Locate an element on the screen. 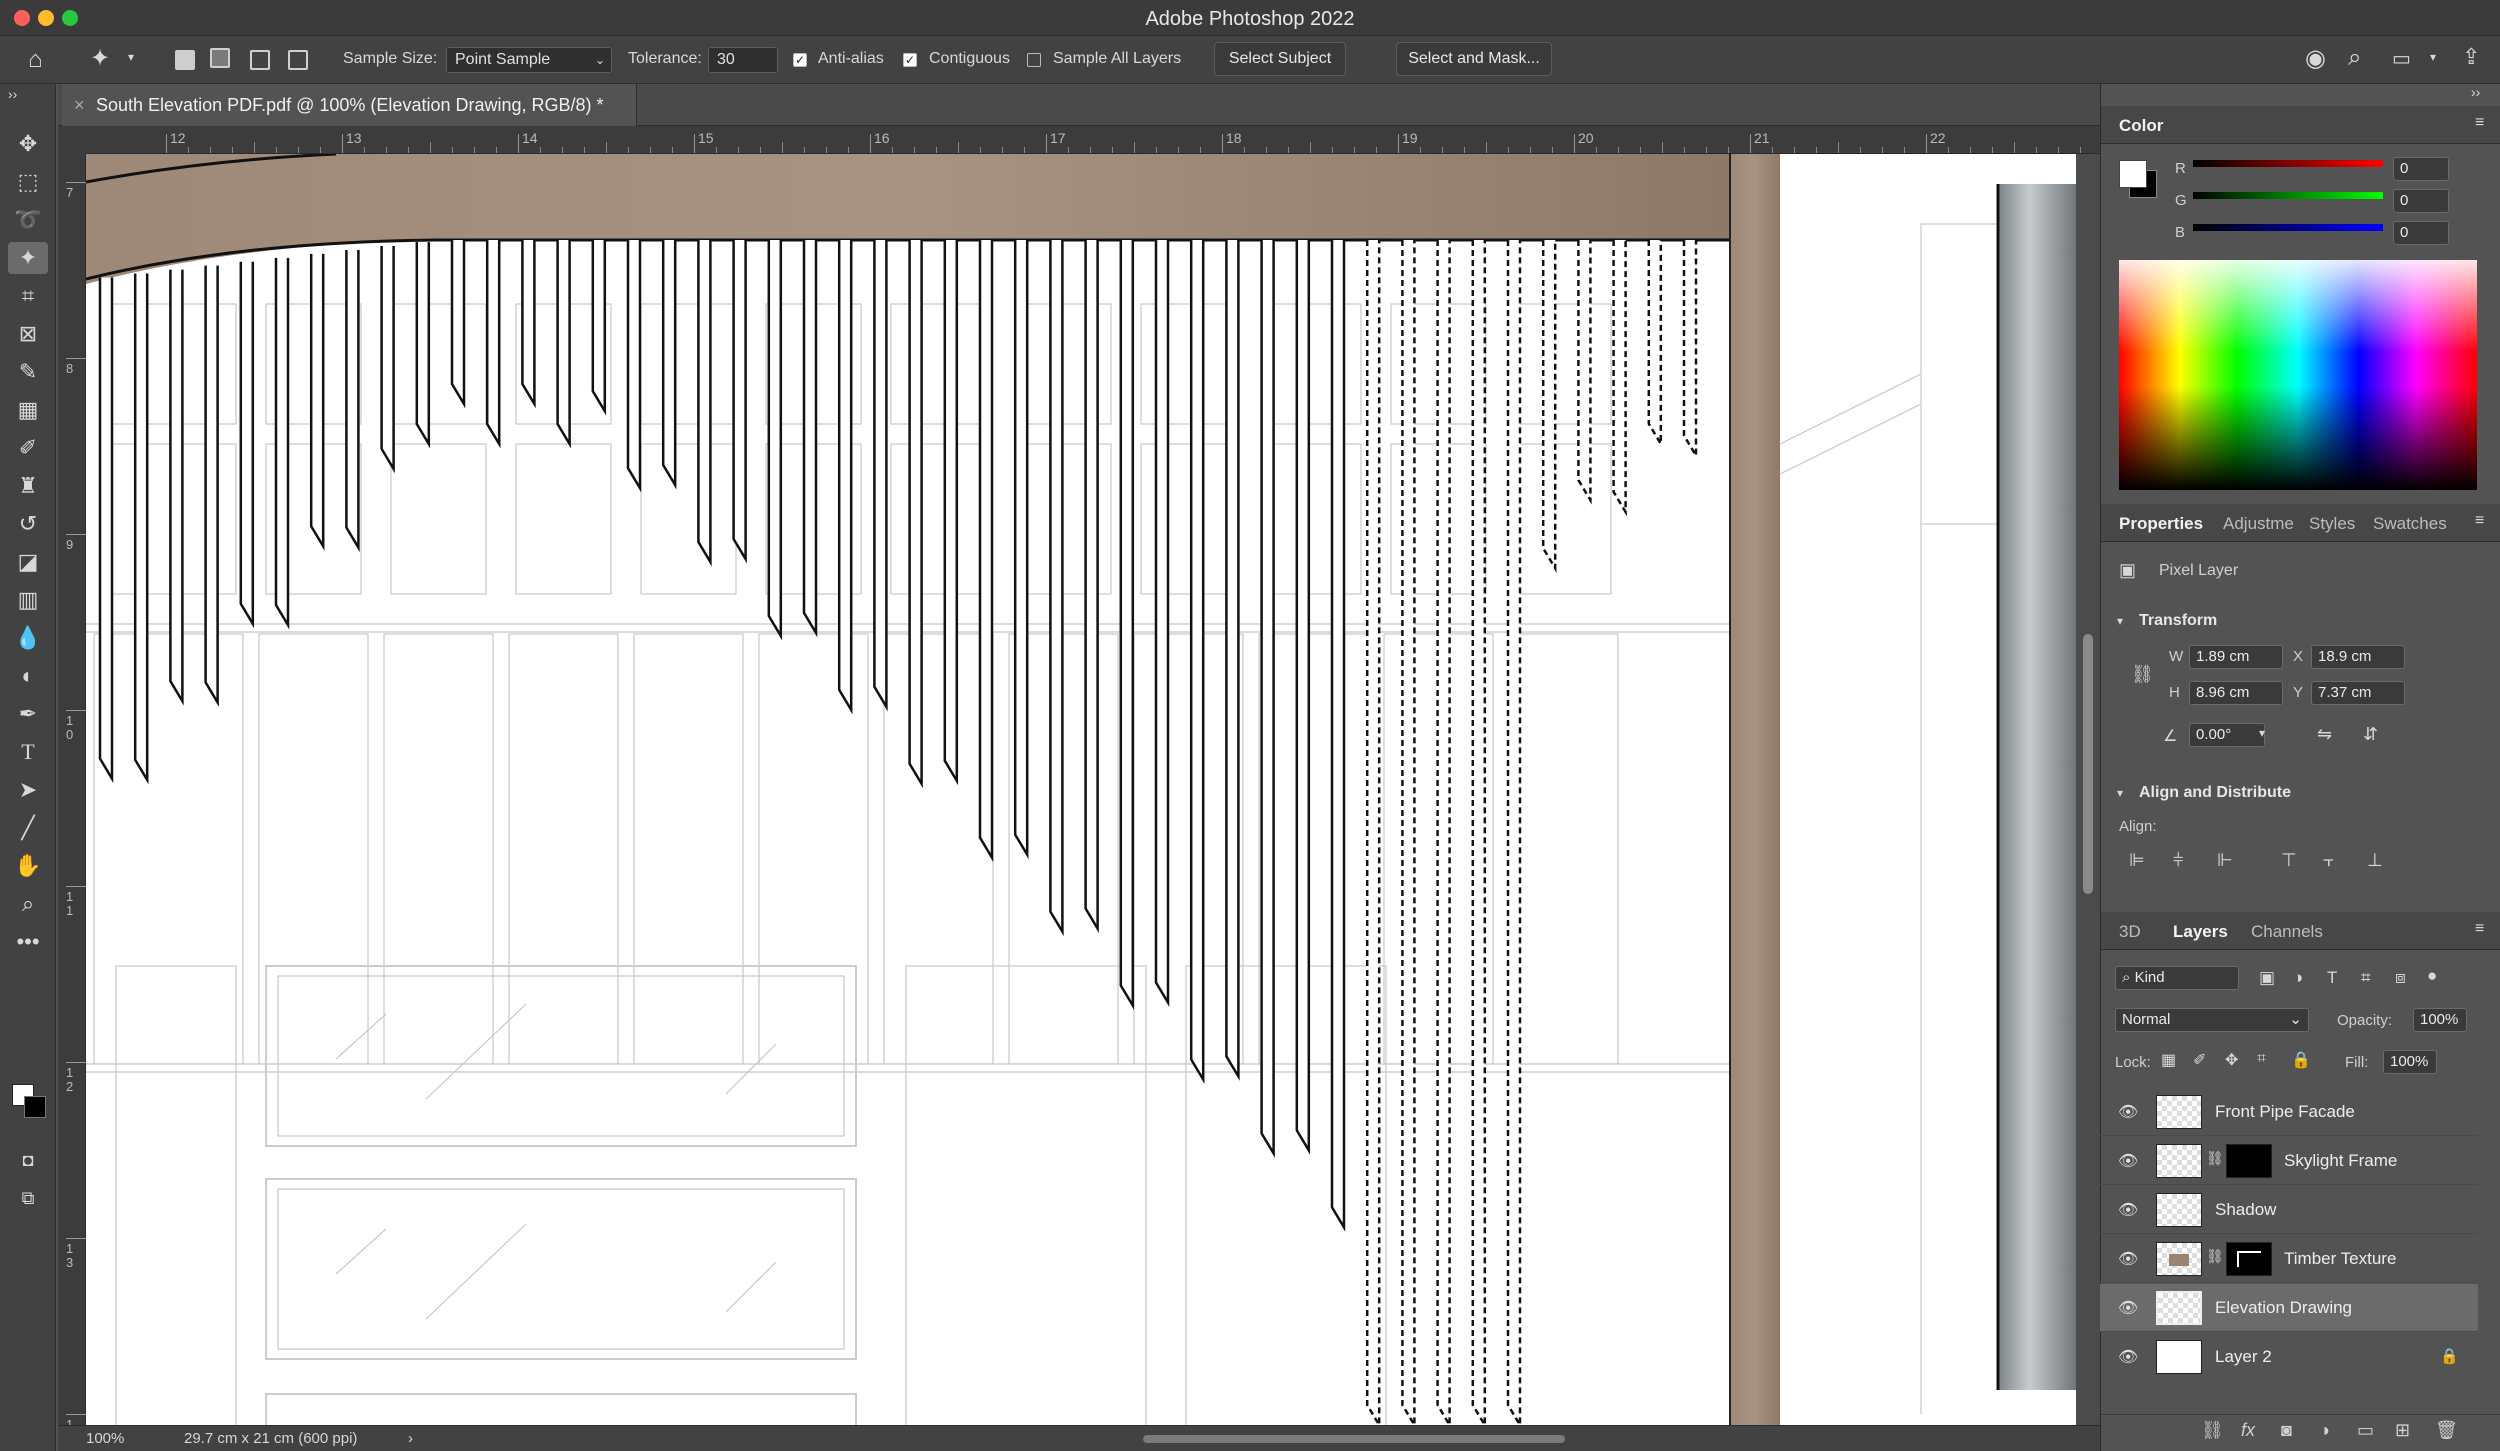 Image resolution: width=2500 pixels, height=1451 pixels. lock-position-icon: ✥ is located at coordinates (2231, 1060).